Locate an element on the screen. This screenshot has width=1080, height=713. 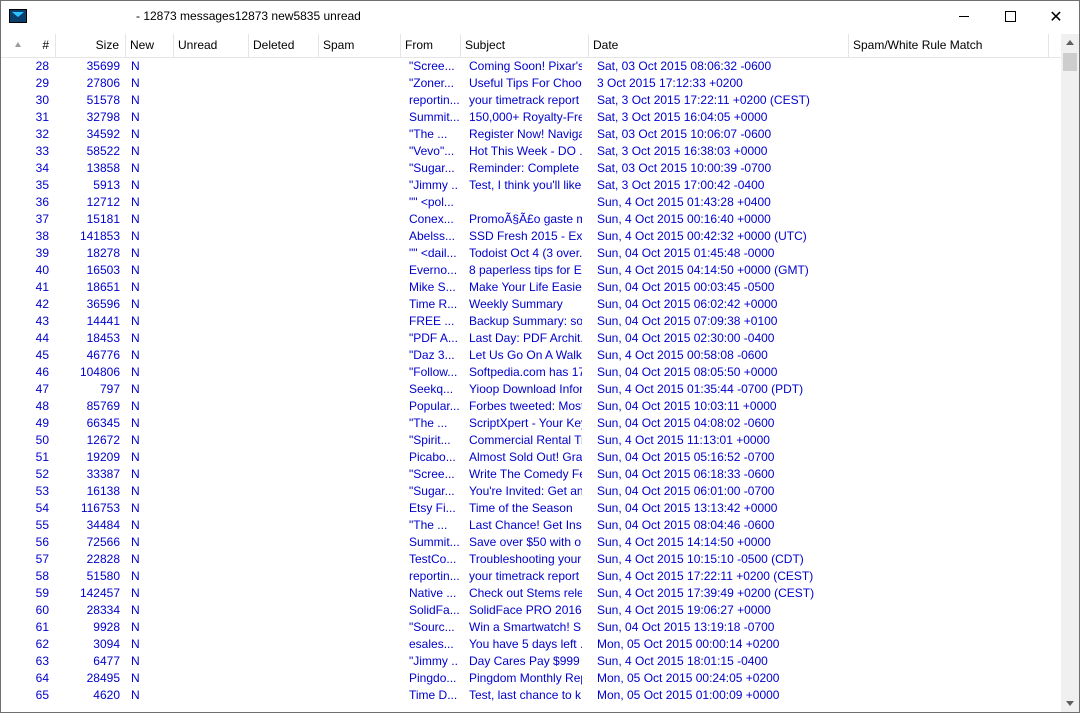
message-date-cell: Sun, 04 Oct 2015 07:09:38 +0100 is located at coordinates (687, 321).